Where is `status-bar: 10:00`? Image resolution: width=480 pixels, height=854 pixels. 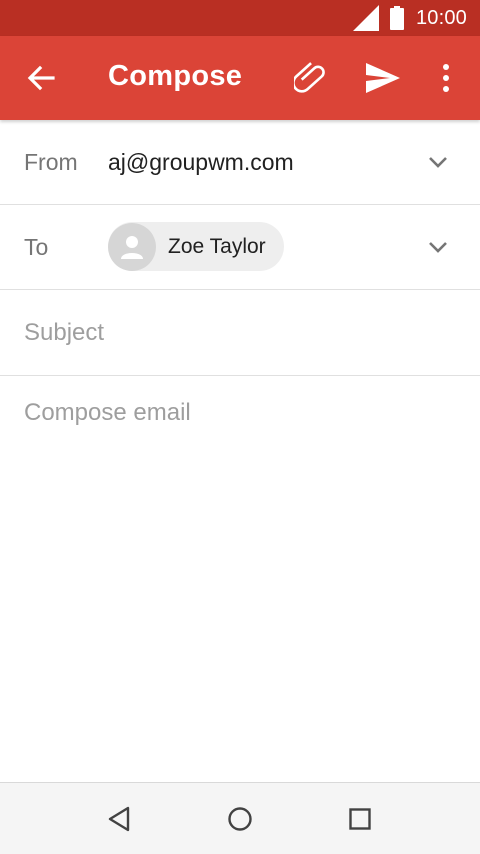
status-bar: 10:00 is located at coordinates (240, 18).